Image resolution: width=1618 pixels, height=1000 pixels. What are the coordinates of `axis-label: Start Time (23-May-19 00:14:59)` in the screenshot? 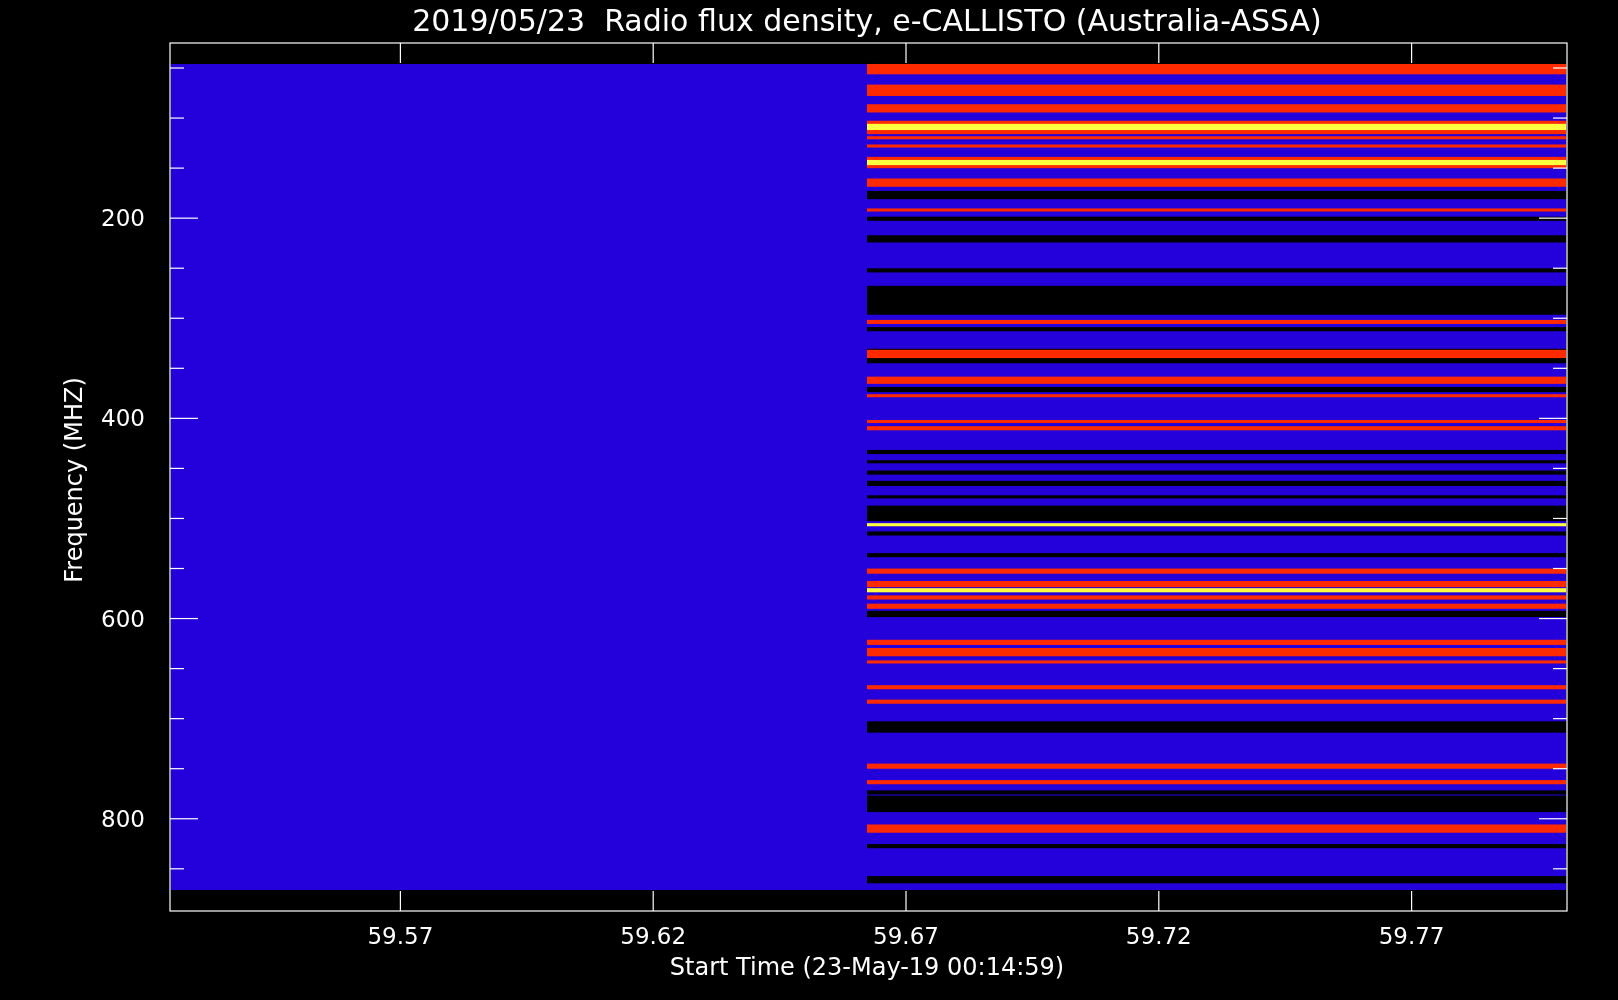 It's located at (867, 967).